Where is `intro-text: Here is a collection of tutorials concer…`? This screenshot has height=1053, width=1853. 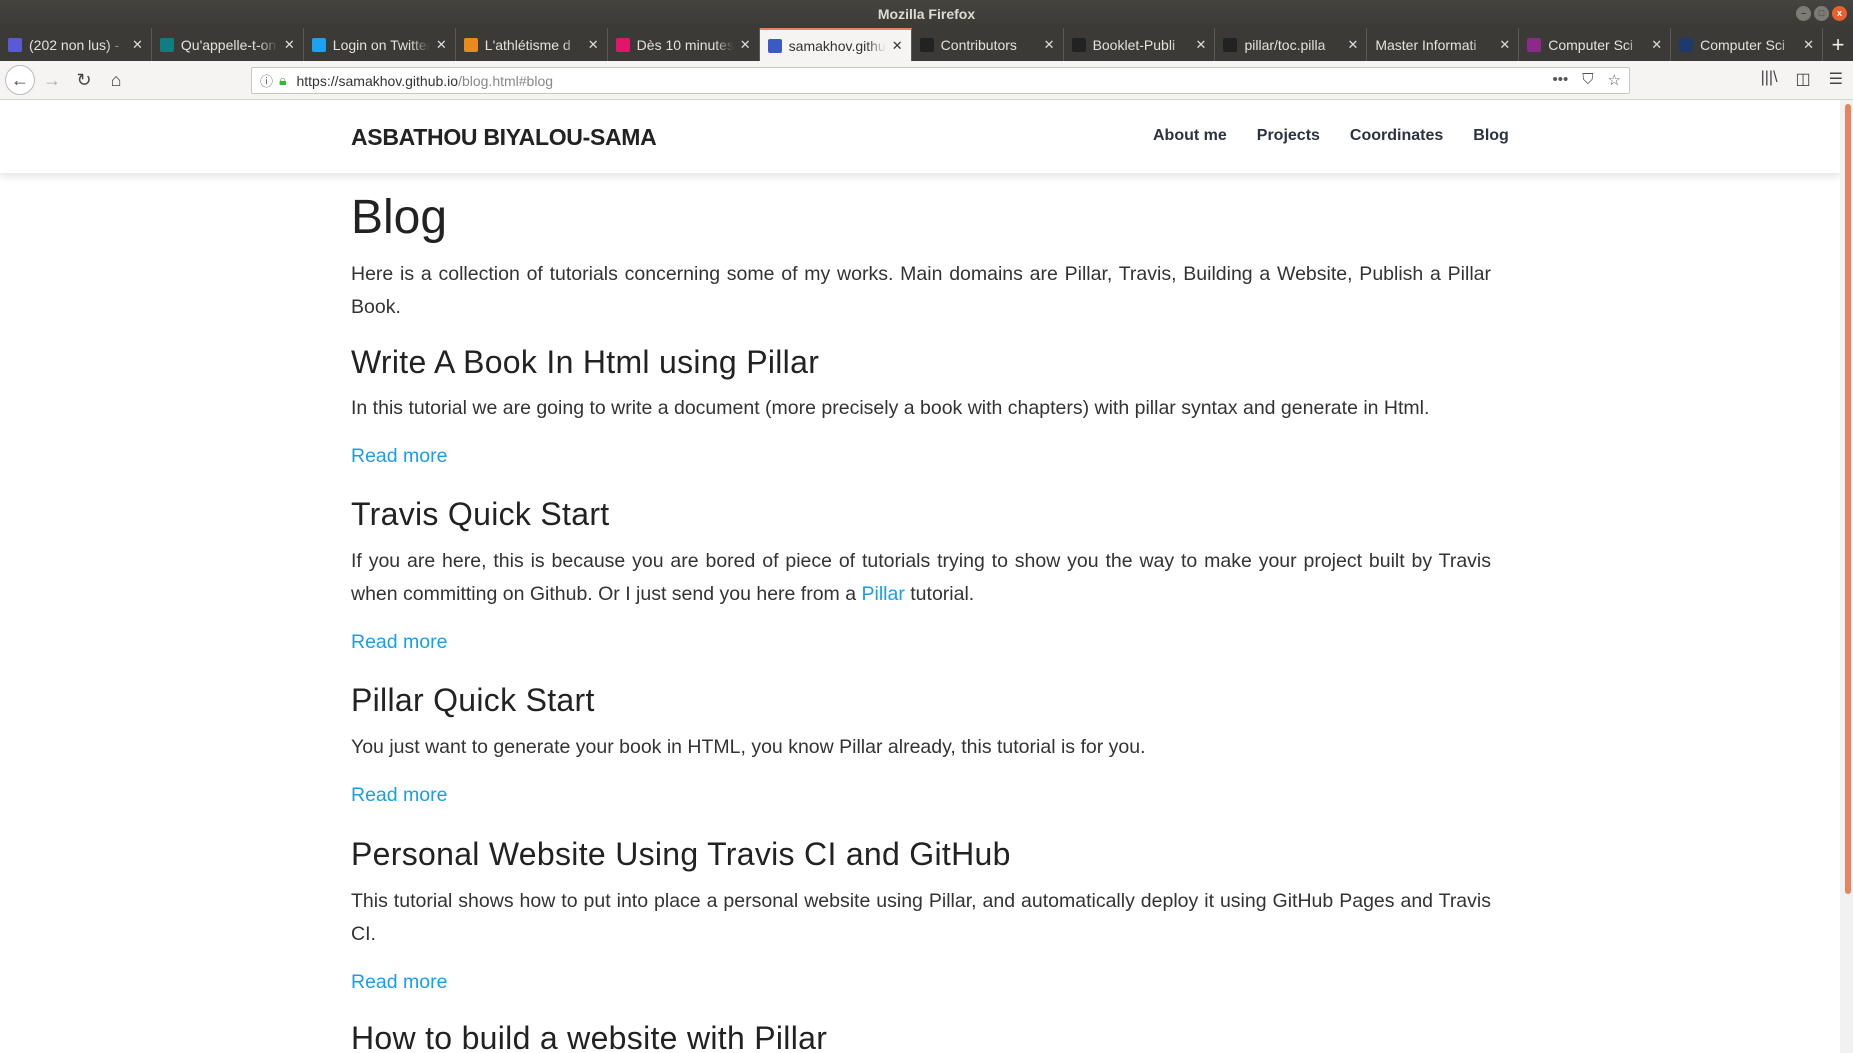 intro-text: Here is a collection of tutorials concer… is located at coordinates (921, 290).